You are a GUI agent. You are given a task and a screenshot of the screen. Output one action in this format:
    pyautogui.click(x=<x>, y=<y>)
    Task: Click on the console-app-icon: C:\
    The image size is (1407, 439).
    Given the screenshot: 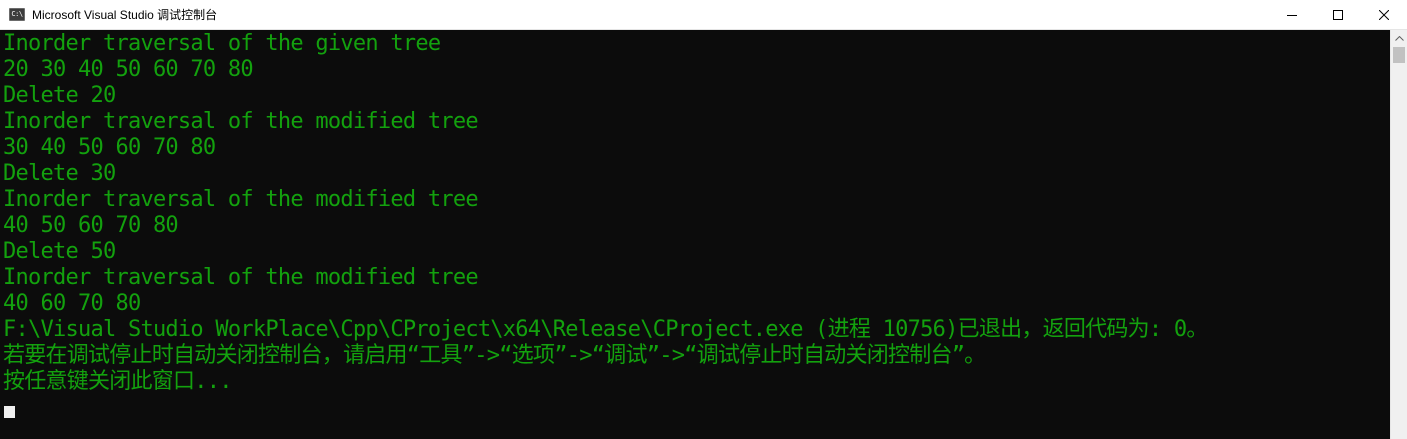 What is the action you would take?
    pyautogui.click(x=17, y=14)
    